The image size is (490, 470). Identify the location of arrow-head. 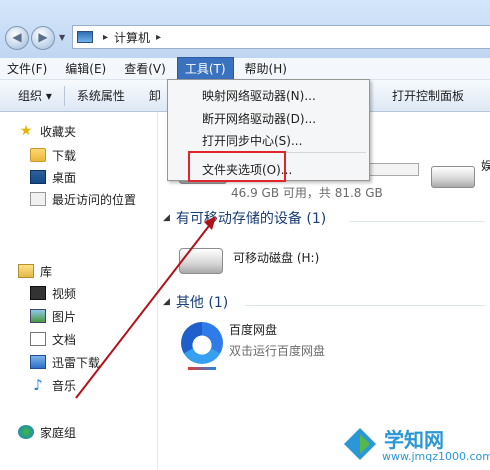
(210, 223).